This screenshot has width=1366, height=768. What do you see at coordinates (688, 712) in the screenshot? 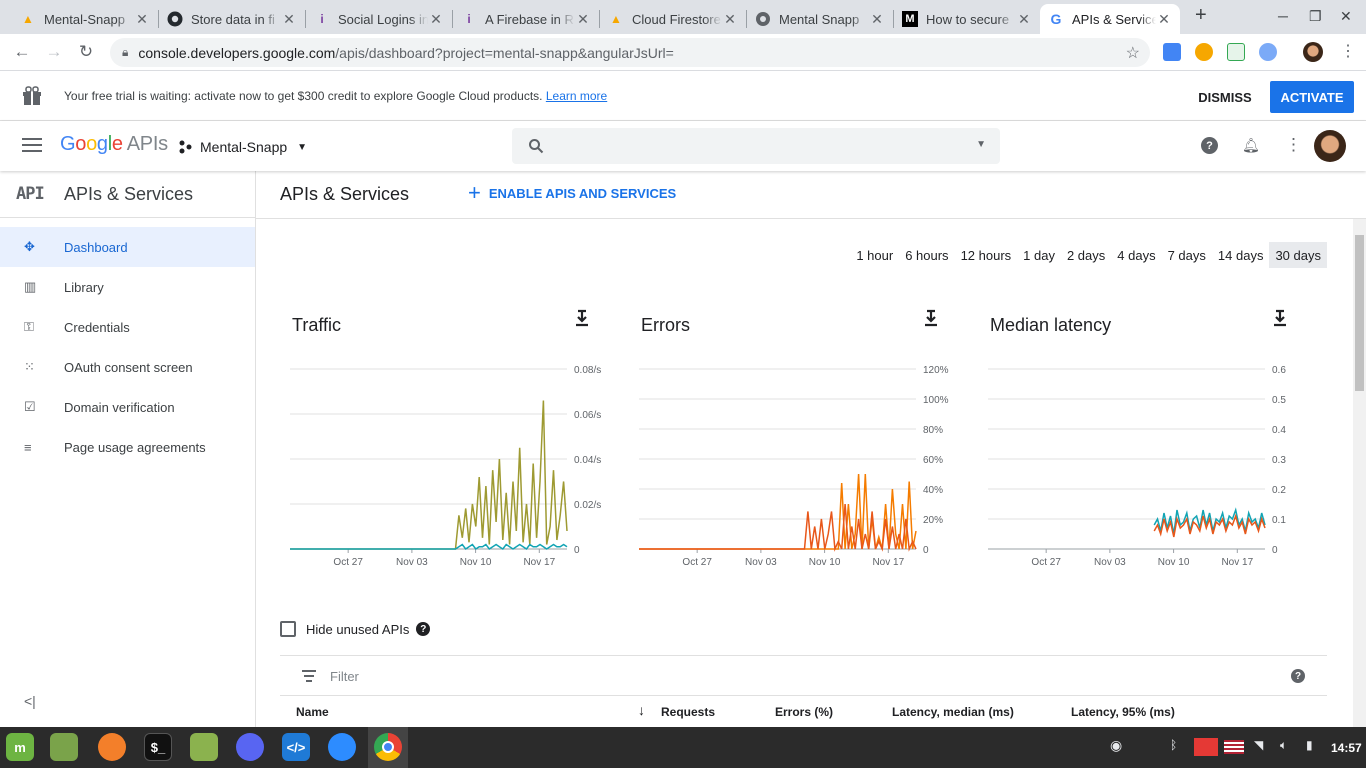
I see `column-requests: Requests` at bounding box center [688, 712].